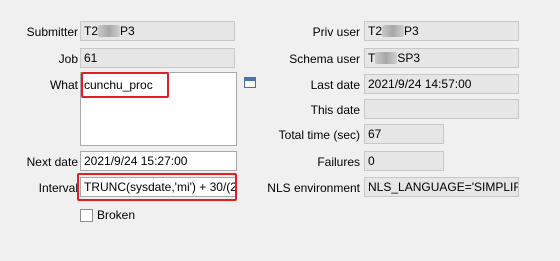 This screenshot has width=560, height=261. What do you see at coordinates (404, 161) in the screenshot?
I see `failures-field: 0` at bounding box center [404, 161].